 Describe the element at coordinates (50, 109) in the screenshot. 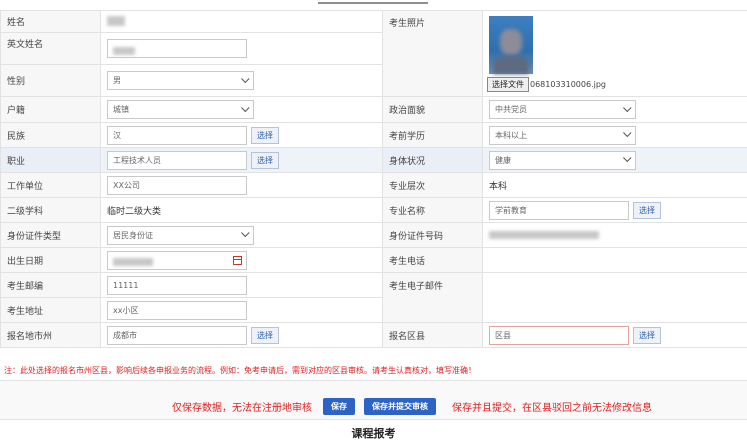

I see `label-household: 户籍` at that location.